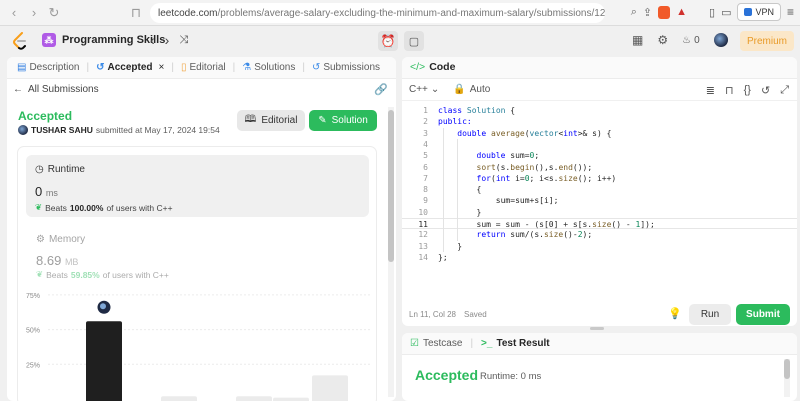 The image size is (800, 401). What do you see at coordinates (534, 235) in the screenshot?
I see `code-text: return sum/(s.size()-2);` at bounding box center [534, 235].